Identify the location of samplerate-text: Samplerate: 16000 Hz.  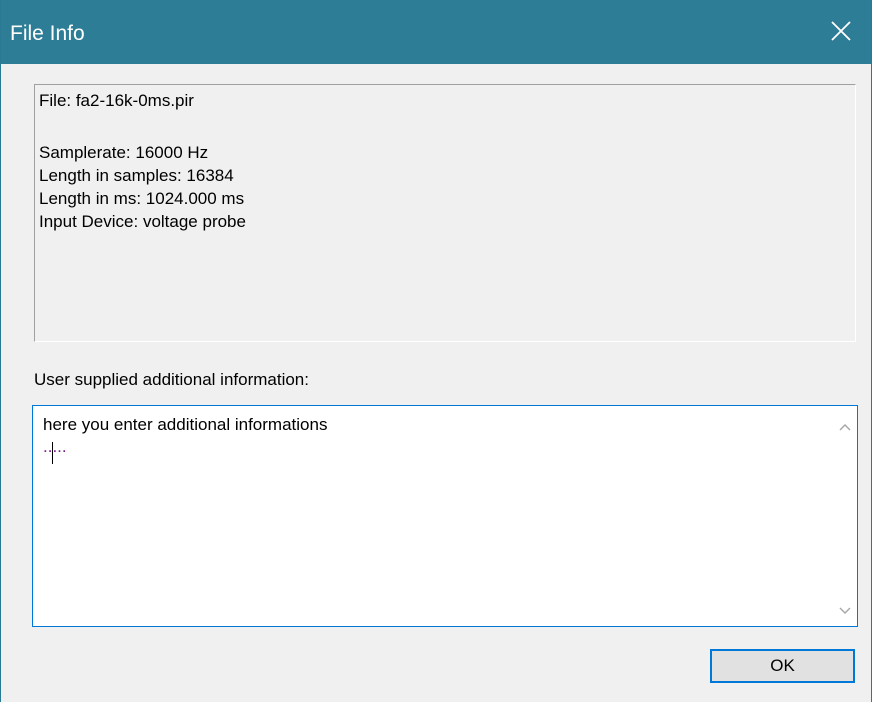
(124, 152).